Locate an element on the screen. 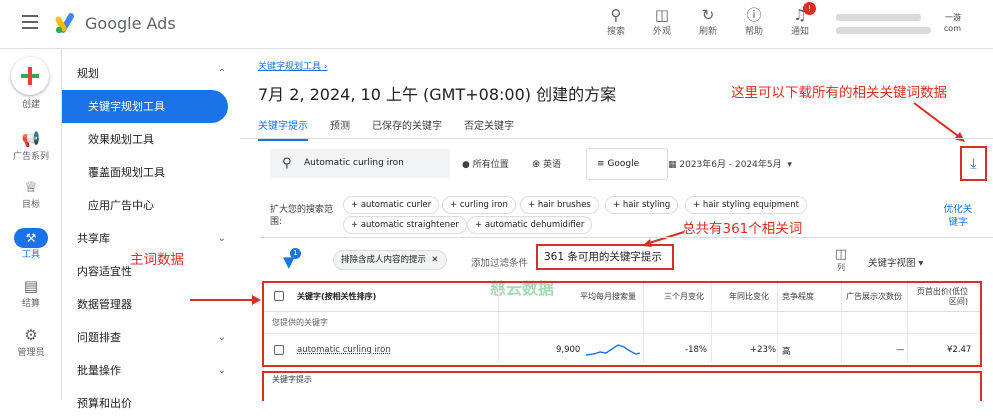 The height and width of the screenshot is (420, 993). rail-campaigns-label: 广告系列 is located at coordinates (30, 157).